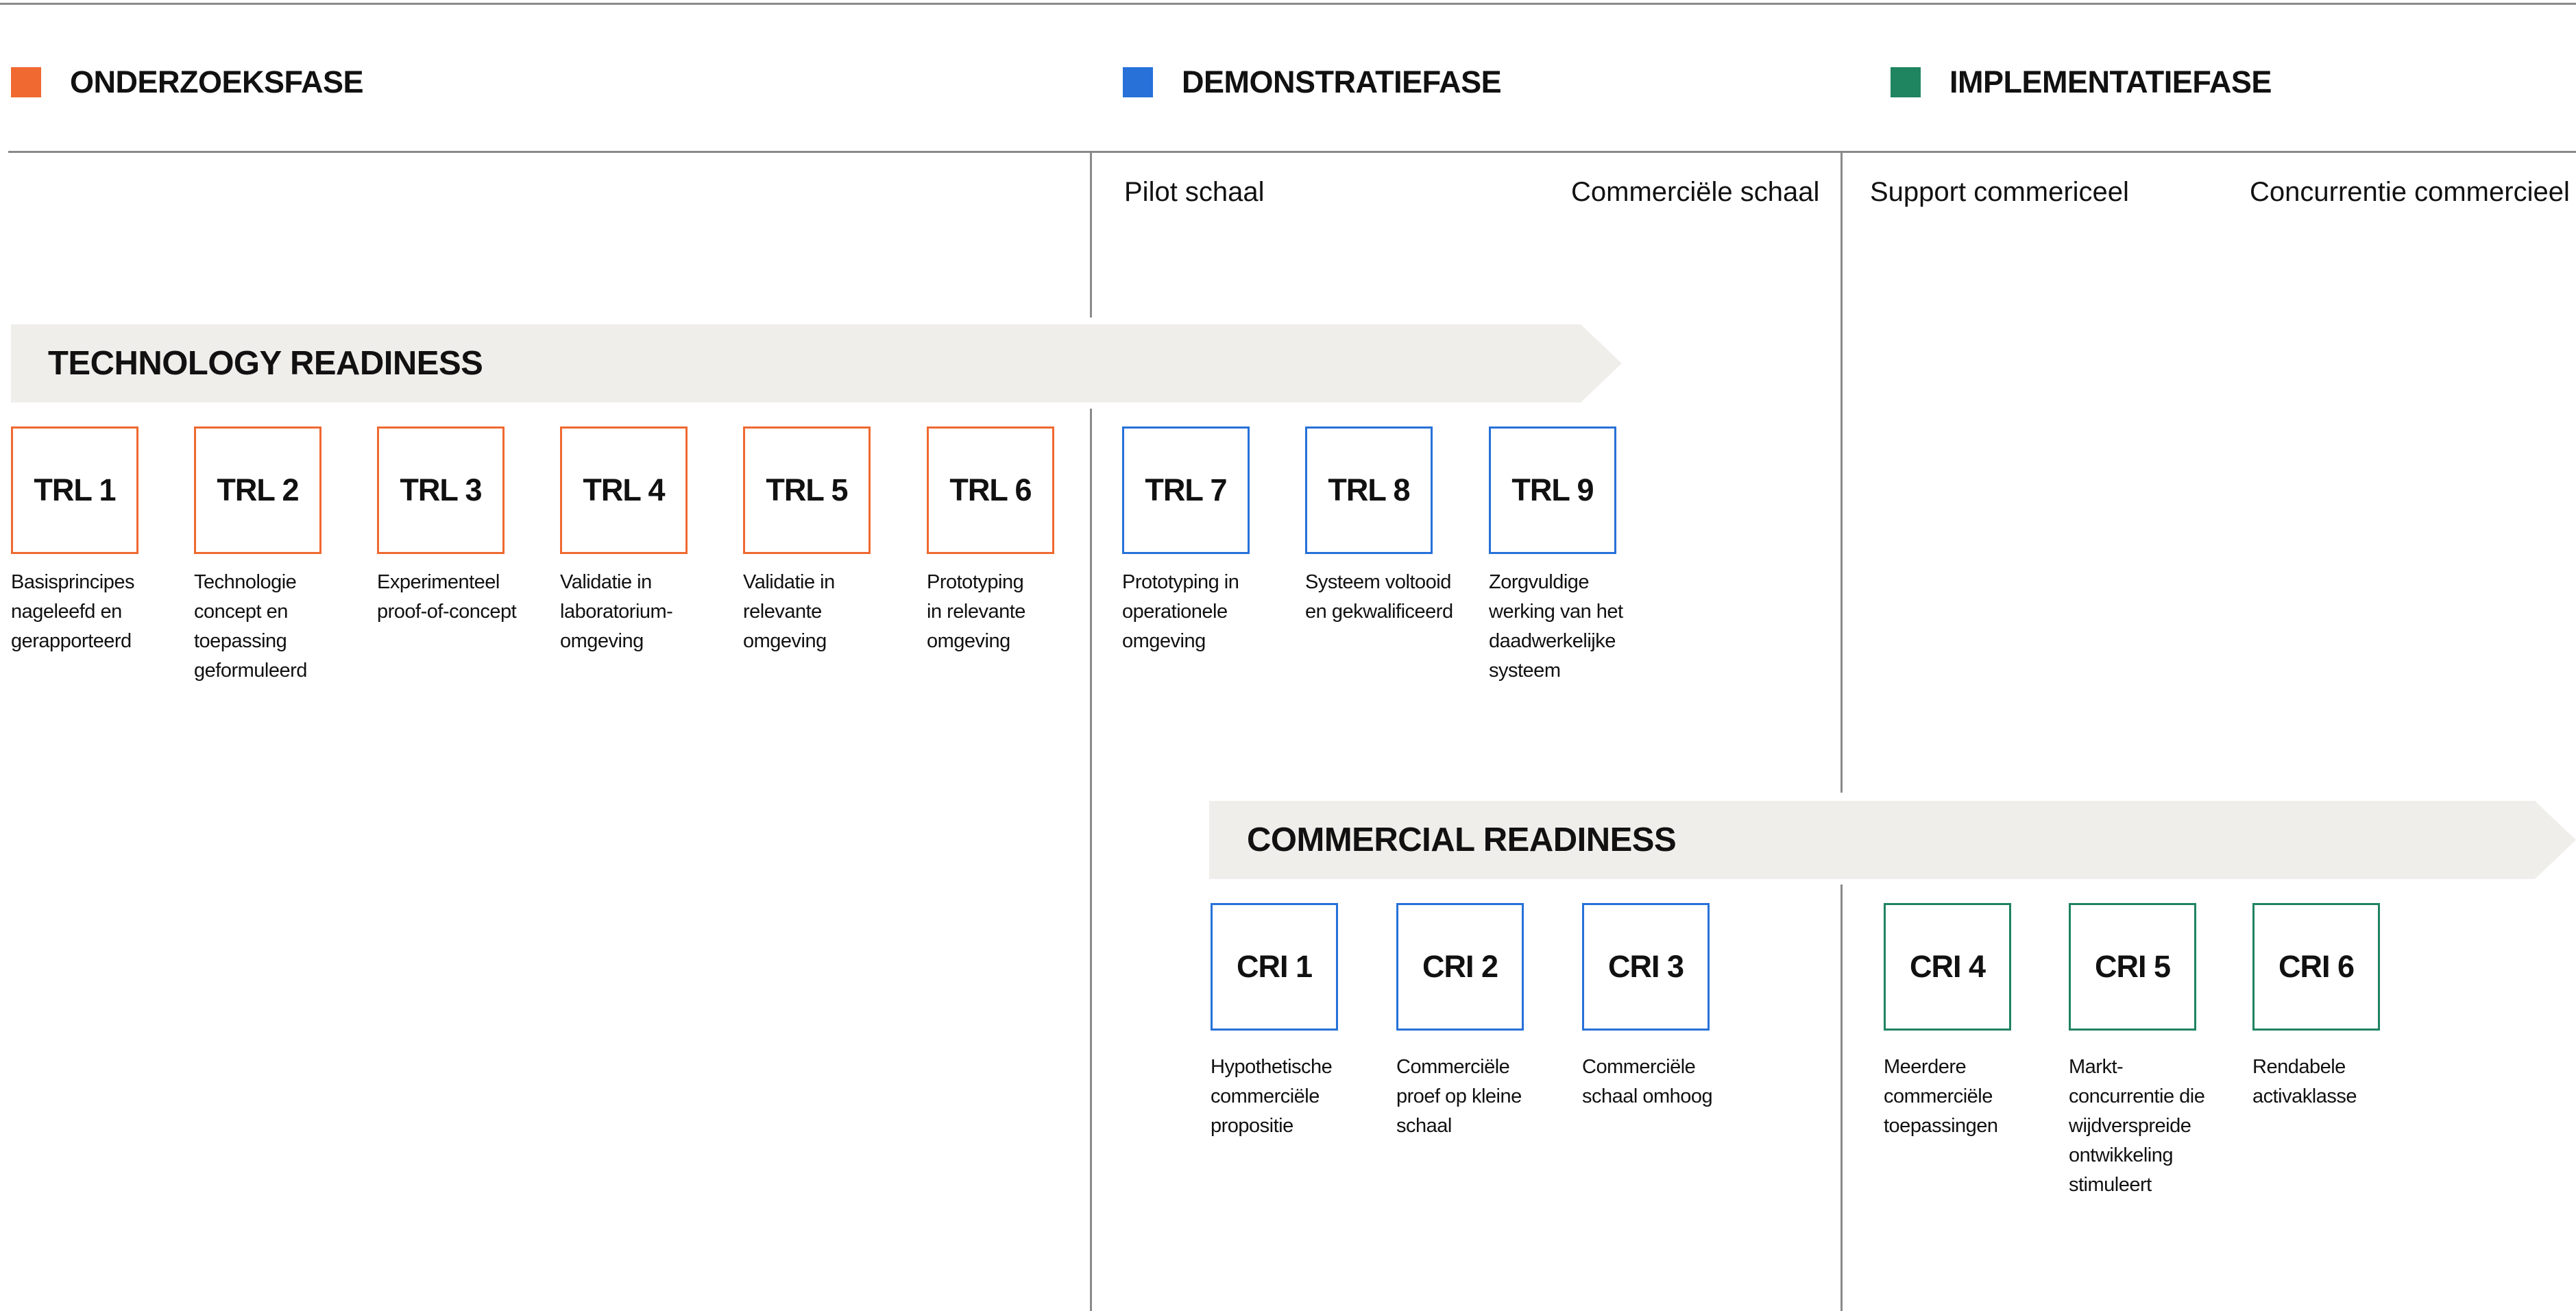  I want to click on trl-4-box: TRL 4, so click(624, 490).